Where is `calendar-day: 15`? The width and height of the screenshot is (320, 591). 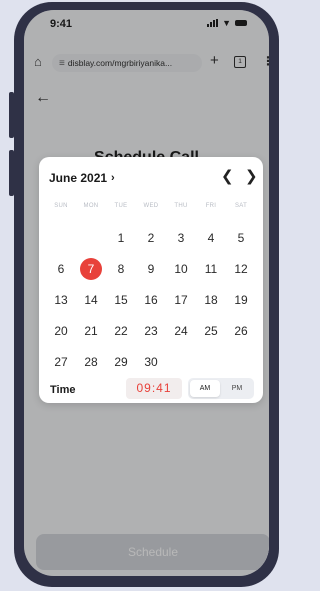 calendar-day: 15 is located at coordinates (121, 300).